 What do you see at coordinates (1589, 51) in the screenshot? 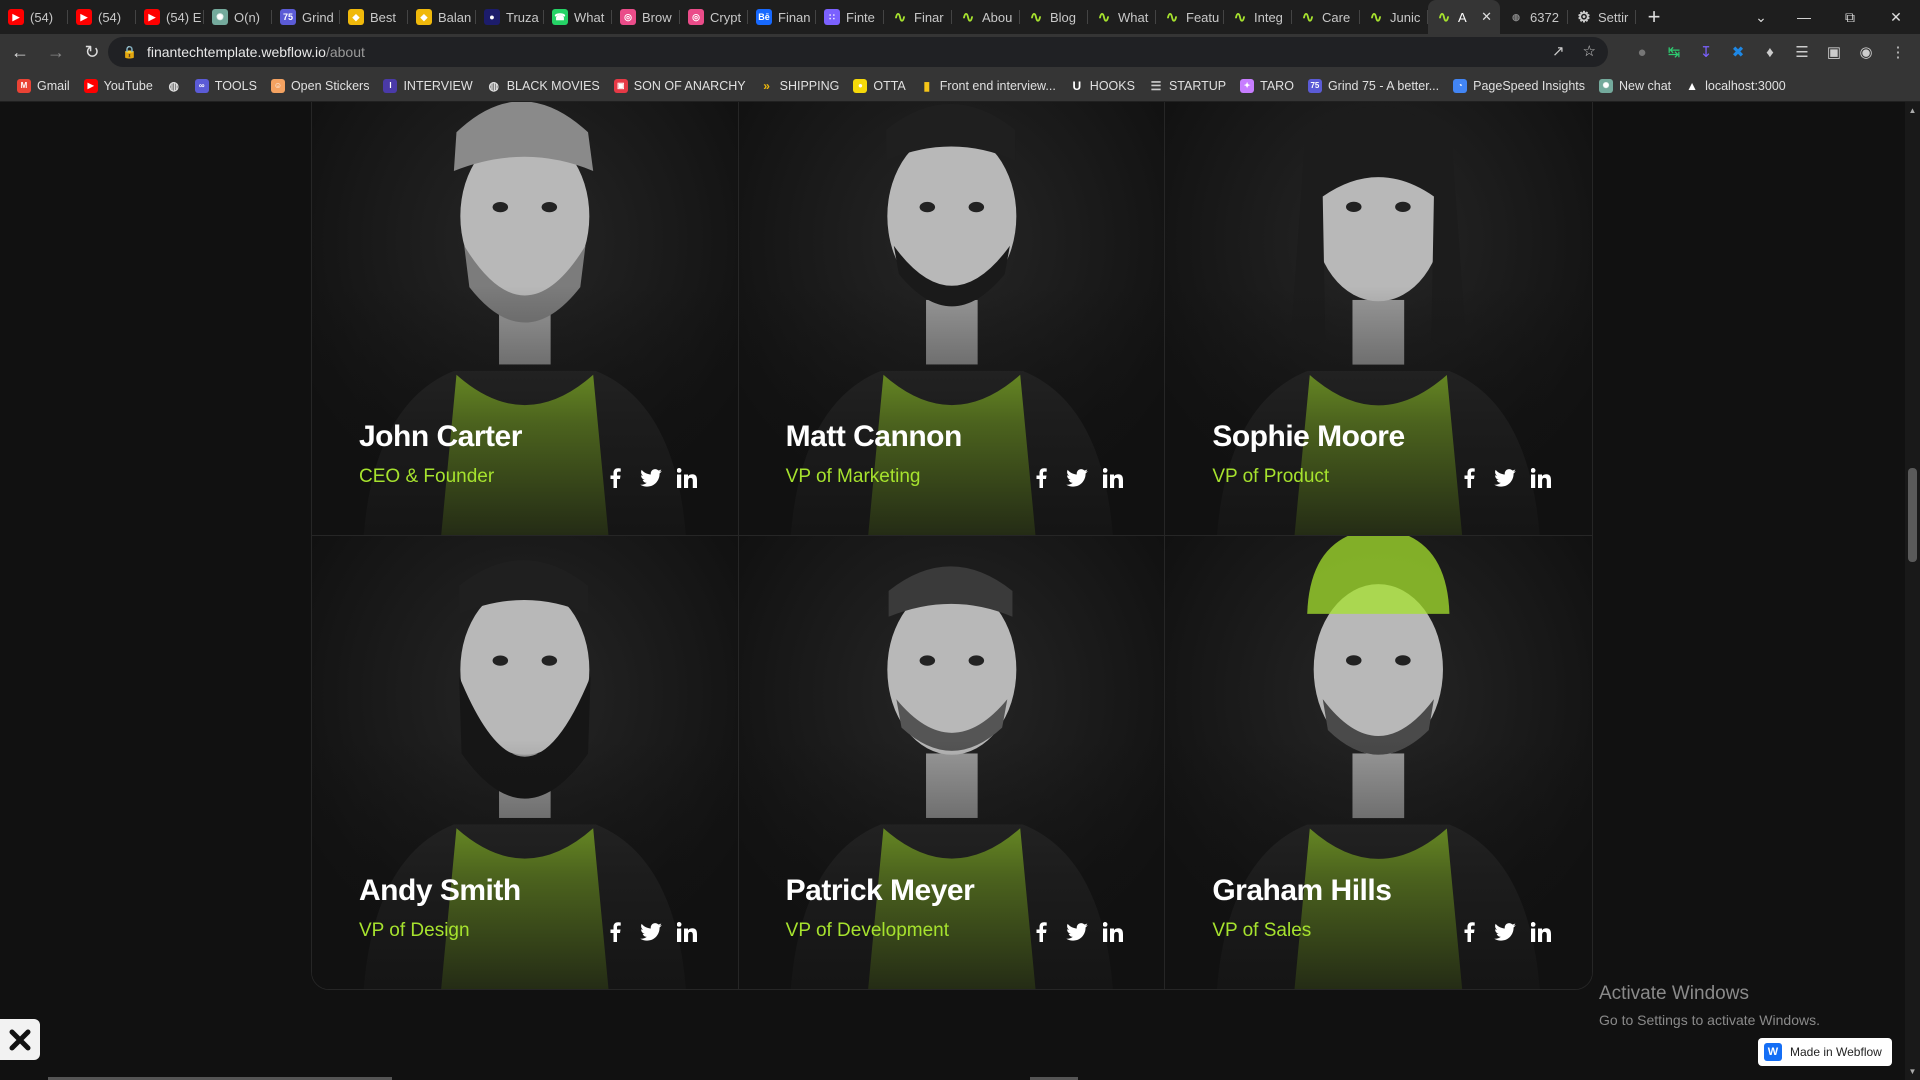
I see `bookmark-star-icon: ☆` at bounding box center [1589, 51].